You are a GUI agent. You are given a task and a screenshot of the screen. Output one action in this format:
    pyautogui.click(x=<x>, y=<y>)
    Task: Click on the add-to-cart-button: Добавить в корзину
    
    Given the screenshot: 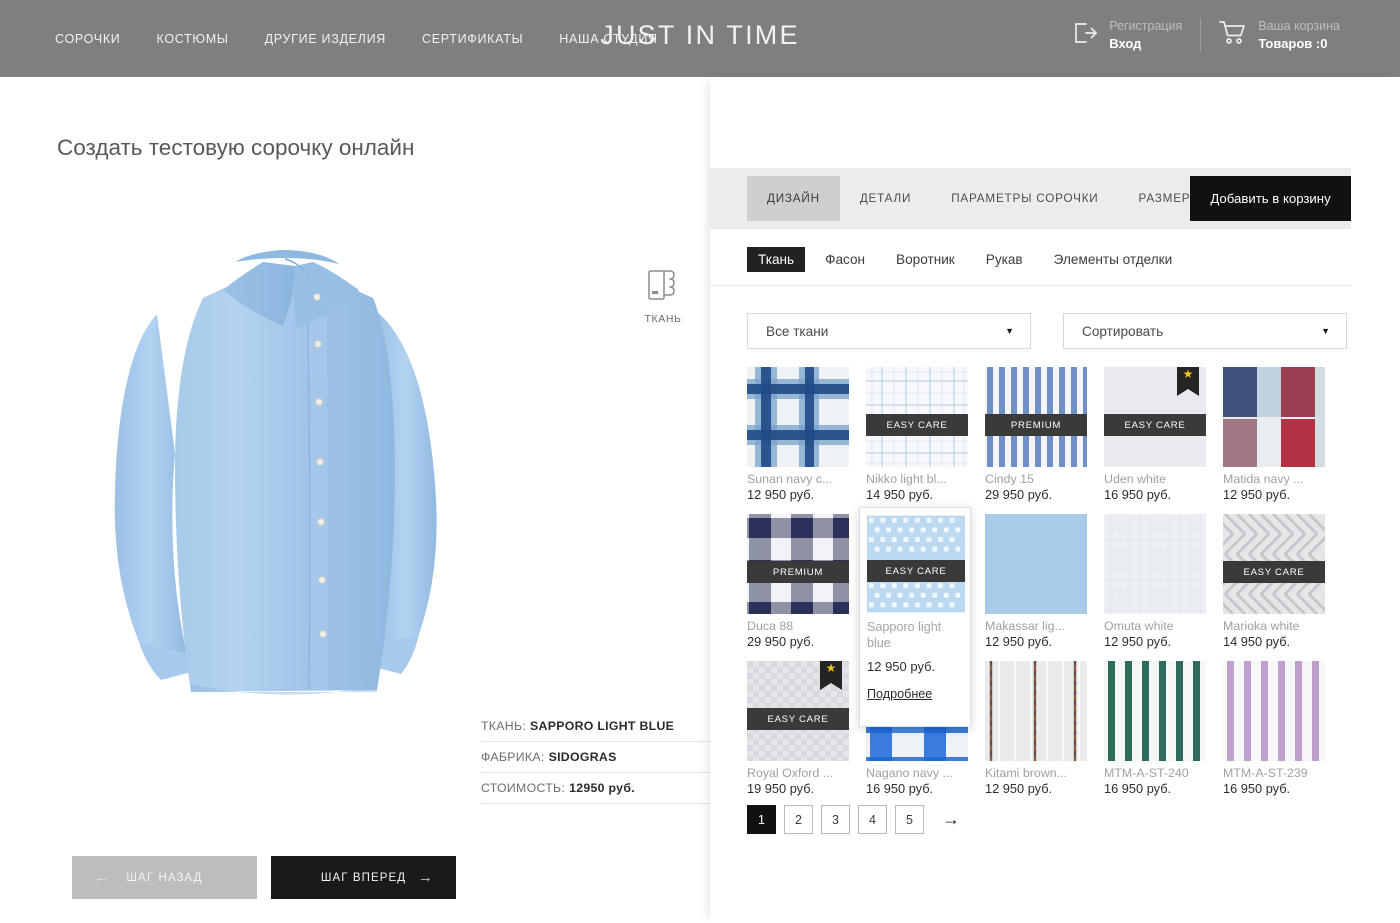 What is the action you would take?
    pyautogui.click(x=1270, y=198)
    